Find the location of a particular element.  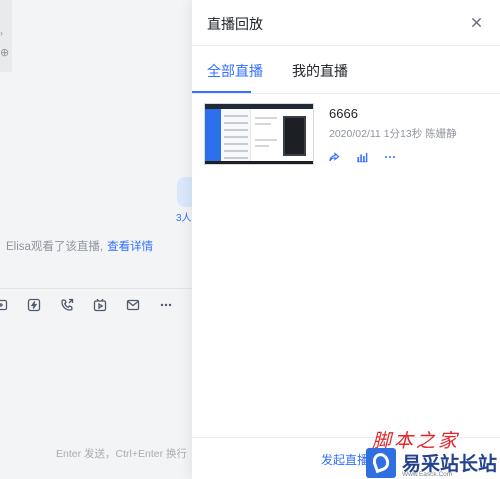

tab-my-lives: 我的直播 is located at coordinates (320, 71).